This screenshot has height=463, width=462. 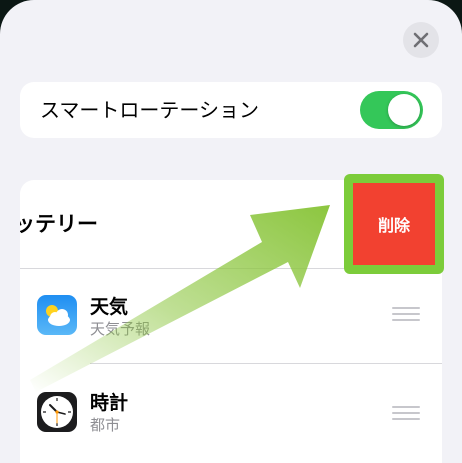 I want to click on battery-widget-label: ッテリー, so click(x=59, y=224).